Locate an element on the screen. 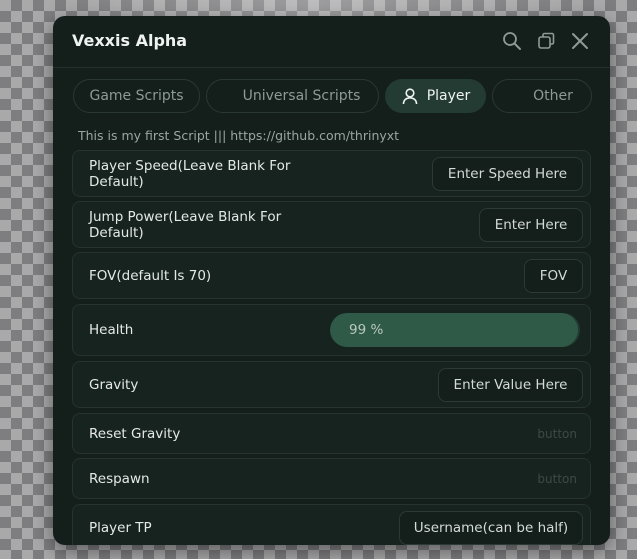  reset-gravity-label: Reset Gravity is located at coordinates (135, 433).